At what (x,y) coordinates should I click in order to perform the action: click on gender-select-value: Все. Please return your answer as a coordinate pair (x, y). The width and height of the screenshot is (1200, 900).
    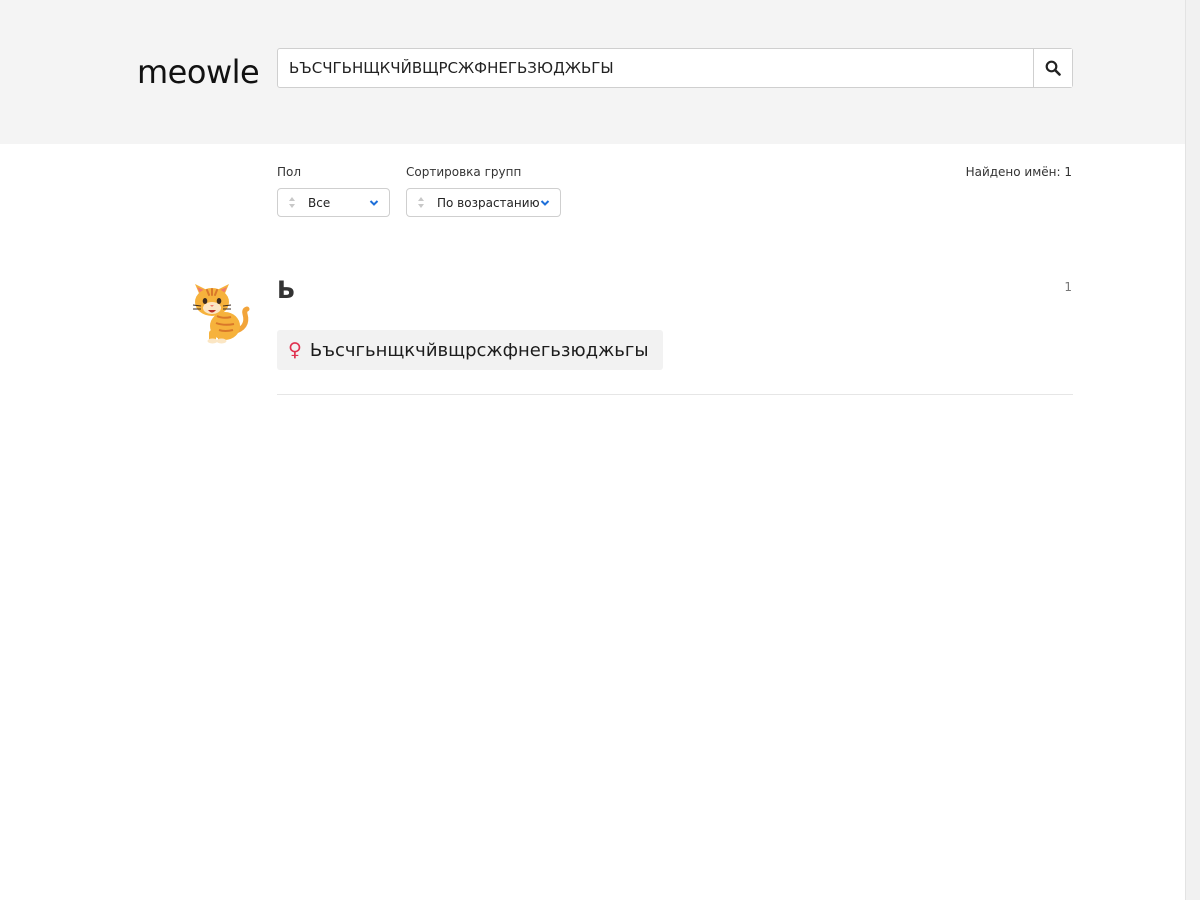
    Looking at the image, I should click on (319, 203).